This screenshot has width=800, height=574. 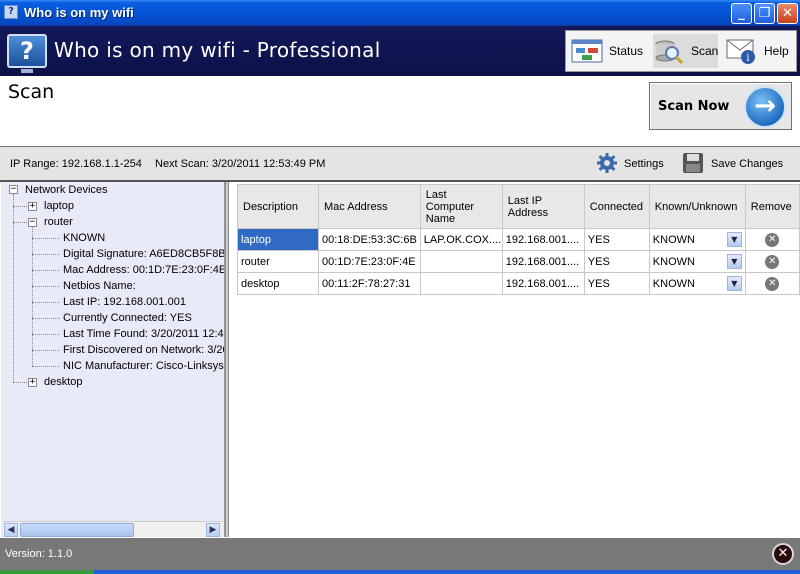 I want to click on scan-icon, so click(x=669, y=51).